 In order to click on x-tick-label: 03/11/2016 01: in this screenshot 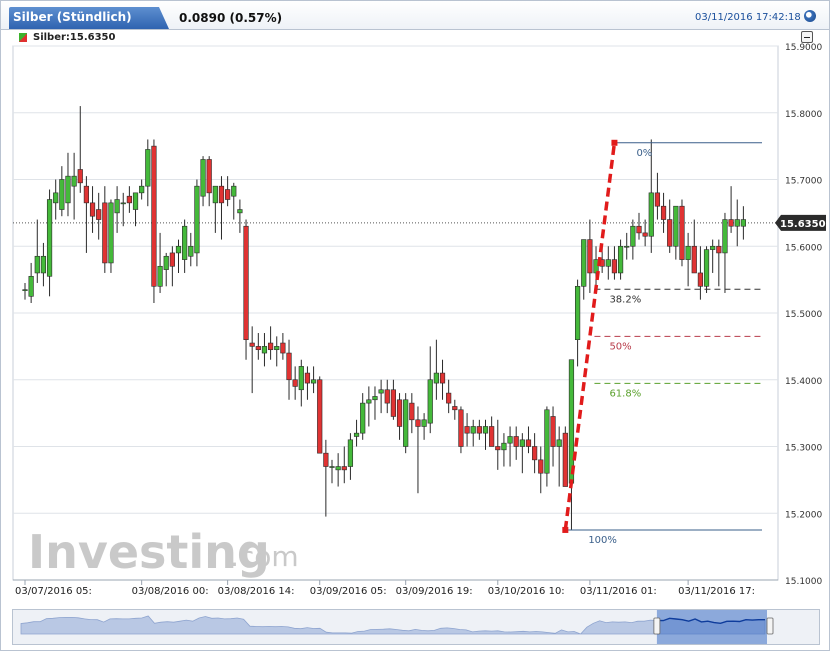, I will do `click(618, 591)`.